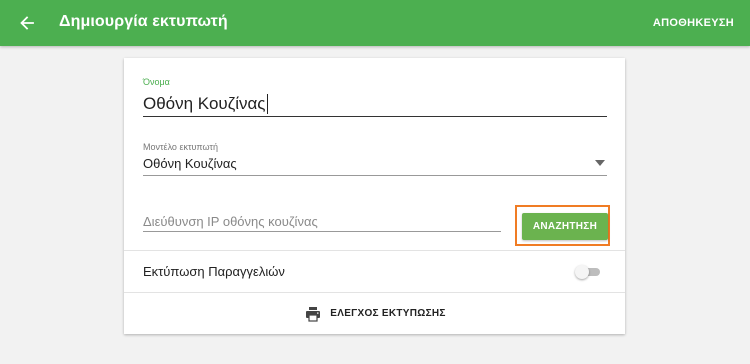 This screenshot has height=364, width=750. Describe the element at coordinates (313, 314) in the screenshot. I see `printer-icon` at that location.